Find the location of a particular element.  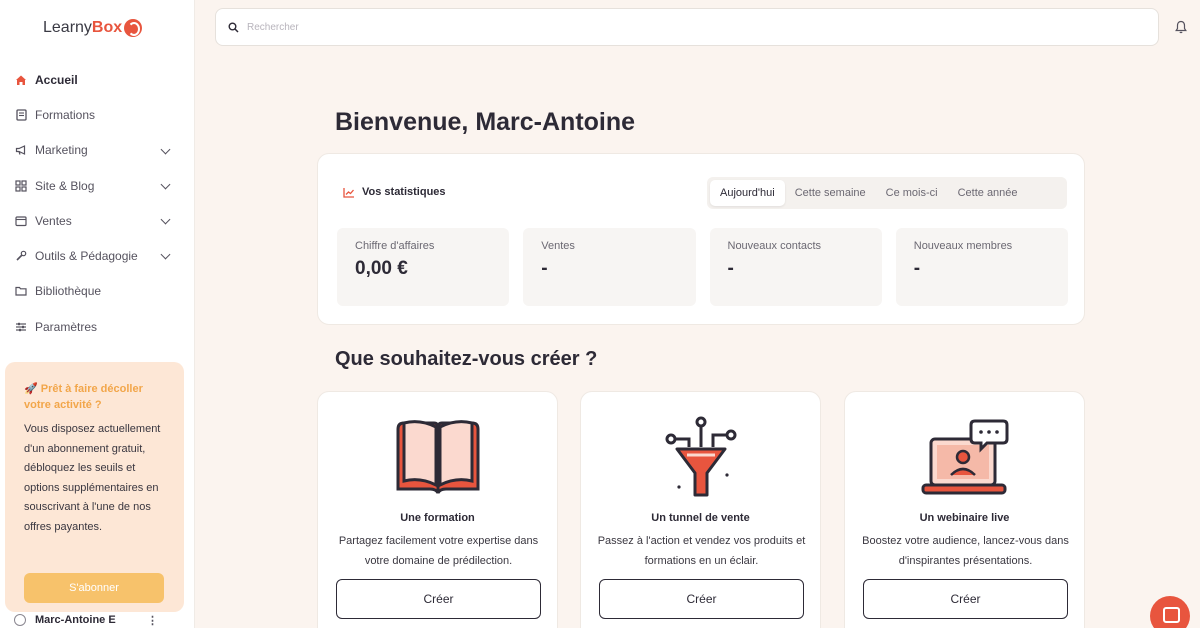

stat-label: Nouveaux contacts is located at coordinates (774, 246).